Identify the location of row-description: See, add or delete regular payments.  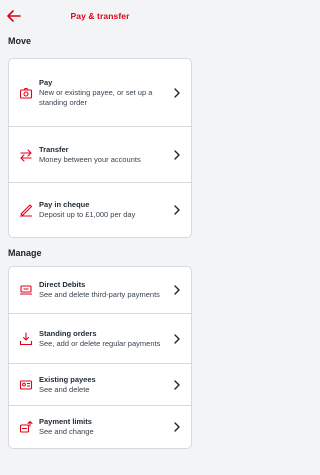
(100, 343).